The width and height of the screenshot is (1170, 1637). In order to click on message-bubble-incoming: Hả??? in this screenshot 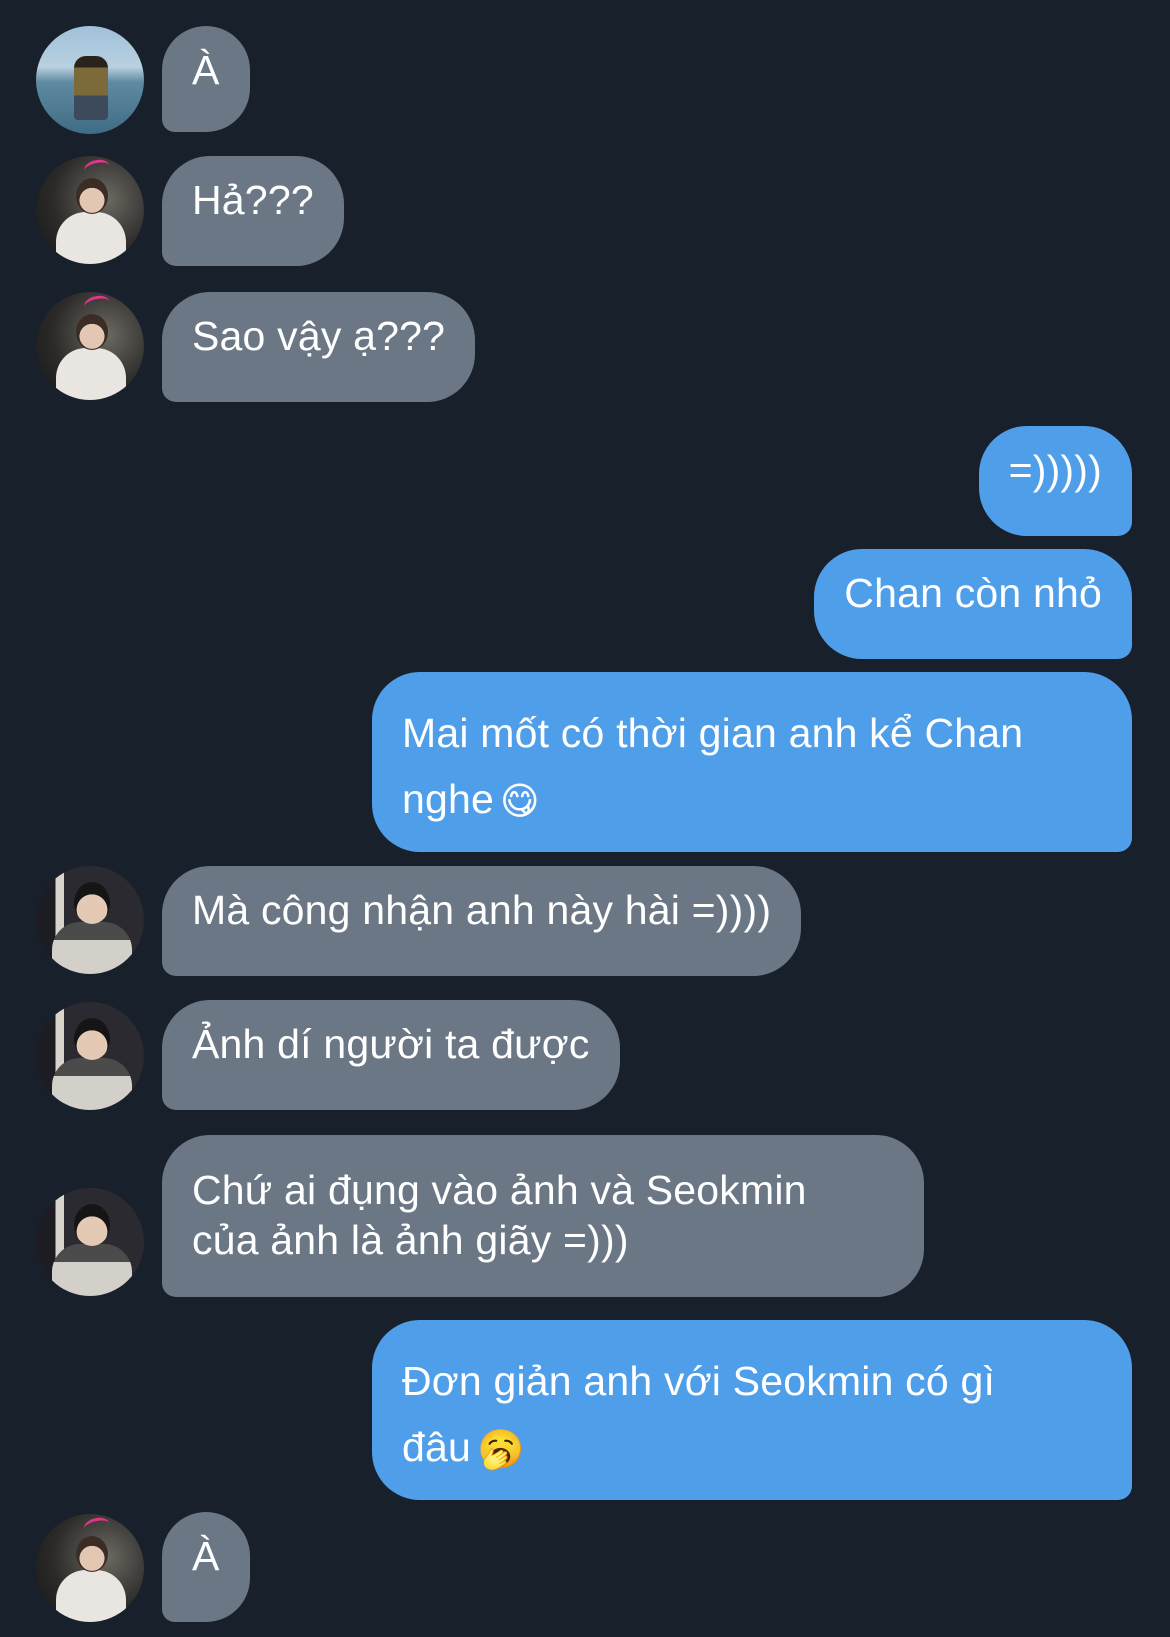, I will do `click(253, 211)`.